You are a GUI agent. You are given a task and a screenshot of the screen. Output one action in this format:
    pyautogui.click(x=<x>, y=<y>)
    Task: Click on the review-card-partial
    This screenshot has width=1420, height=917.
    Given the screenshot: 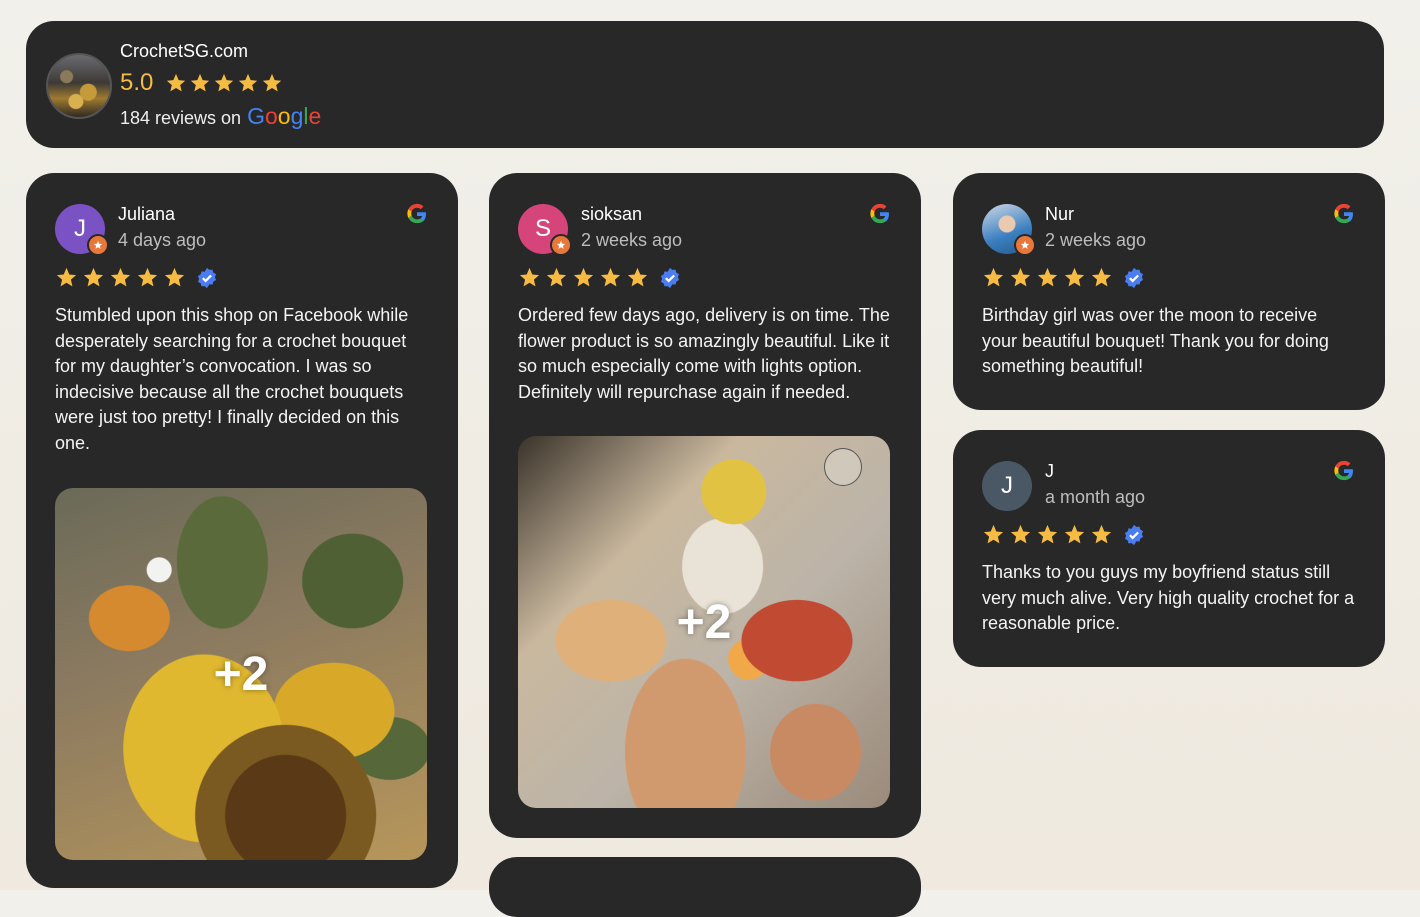 What is the action you would take?
    pyautogui.click(x=705, y=887)
    